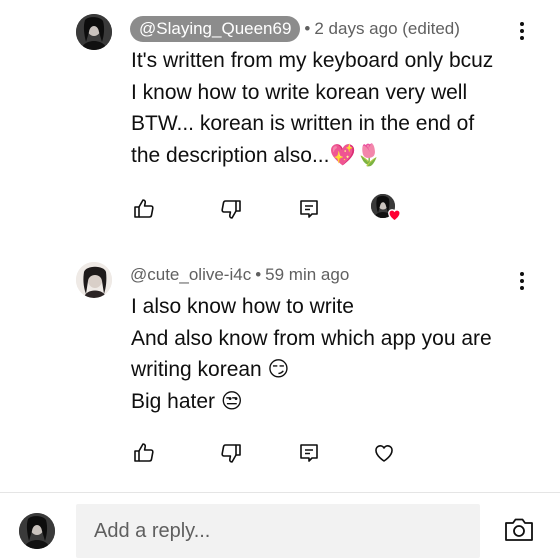 This screenshot has height=560, width=560. I want to click on comment-line: I know how to write korean very well, so click(299, 92).